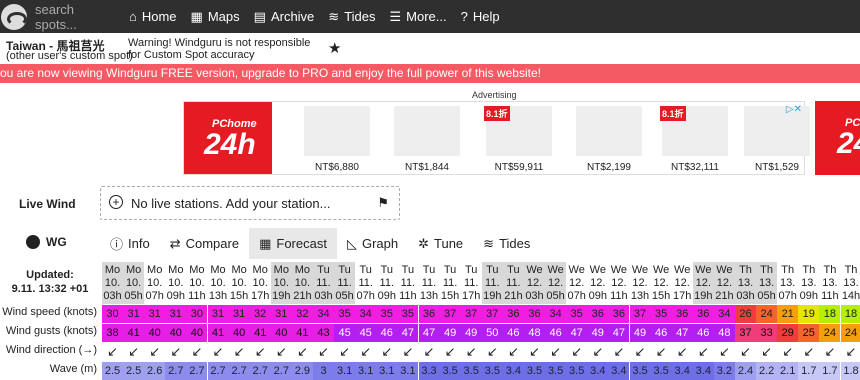  Describe the element at coordinates (519, 139) in the screenshot. I see `ad-product: 8.1折 NT$59,911` at that location.